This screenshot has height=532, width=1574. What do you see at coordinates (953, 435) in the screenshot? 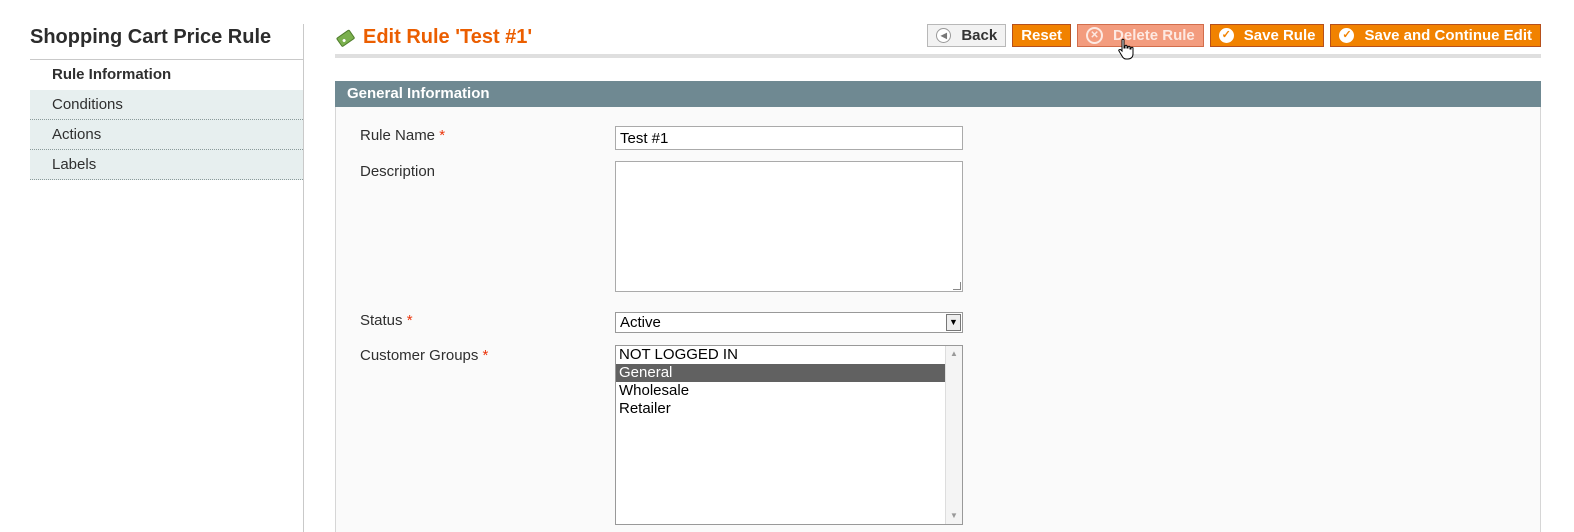
I see `scrollbar: ▲ ▼` at bounding box center [953, 435].